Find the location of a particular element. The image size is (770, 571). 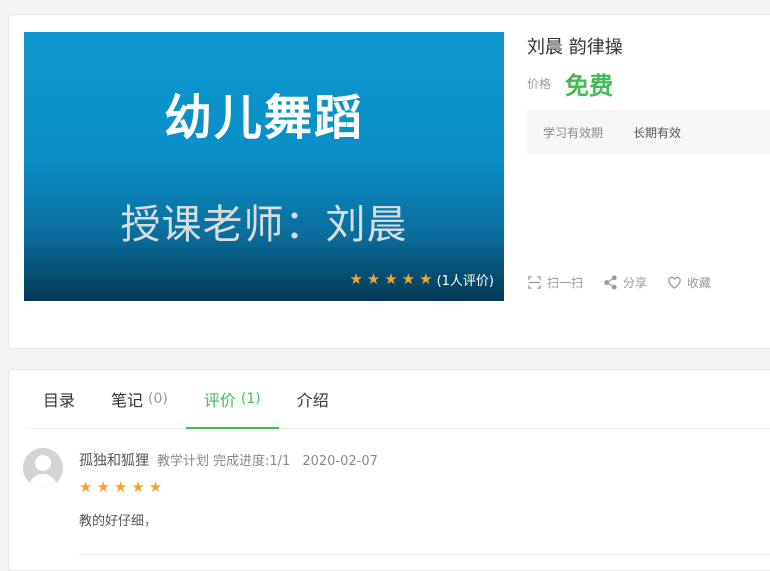

course-title: 刘晨 韵律操 is located at coordinates (575, 47).